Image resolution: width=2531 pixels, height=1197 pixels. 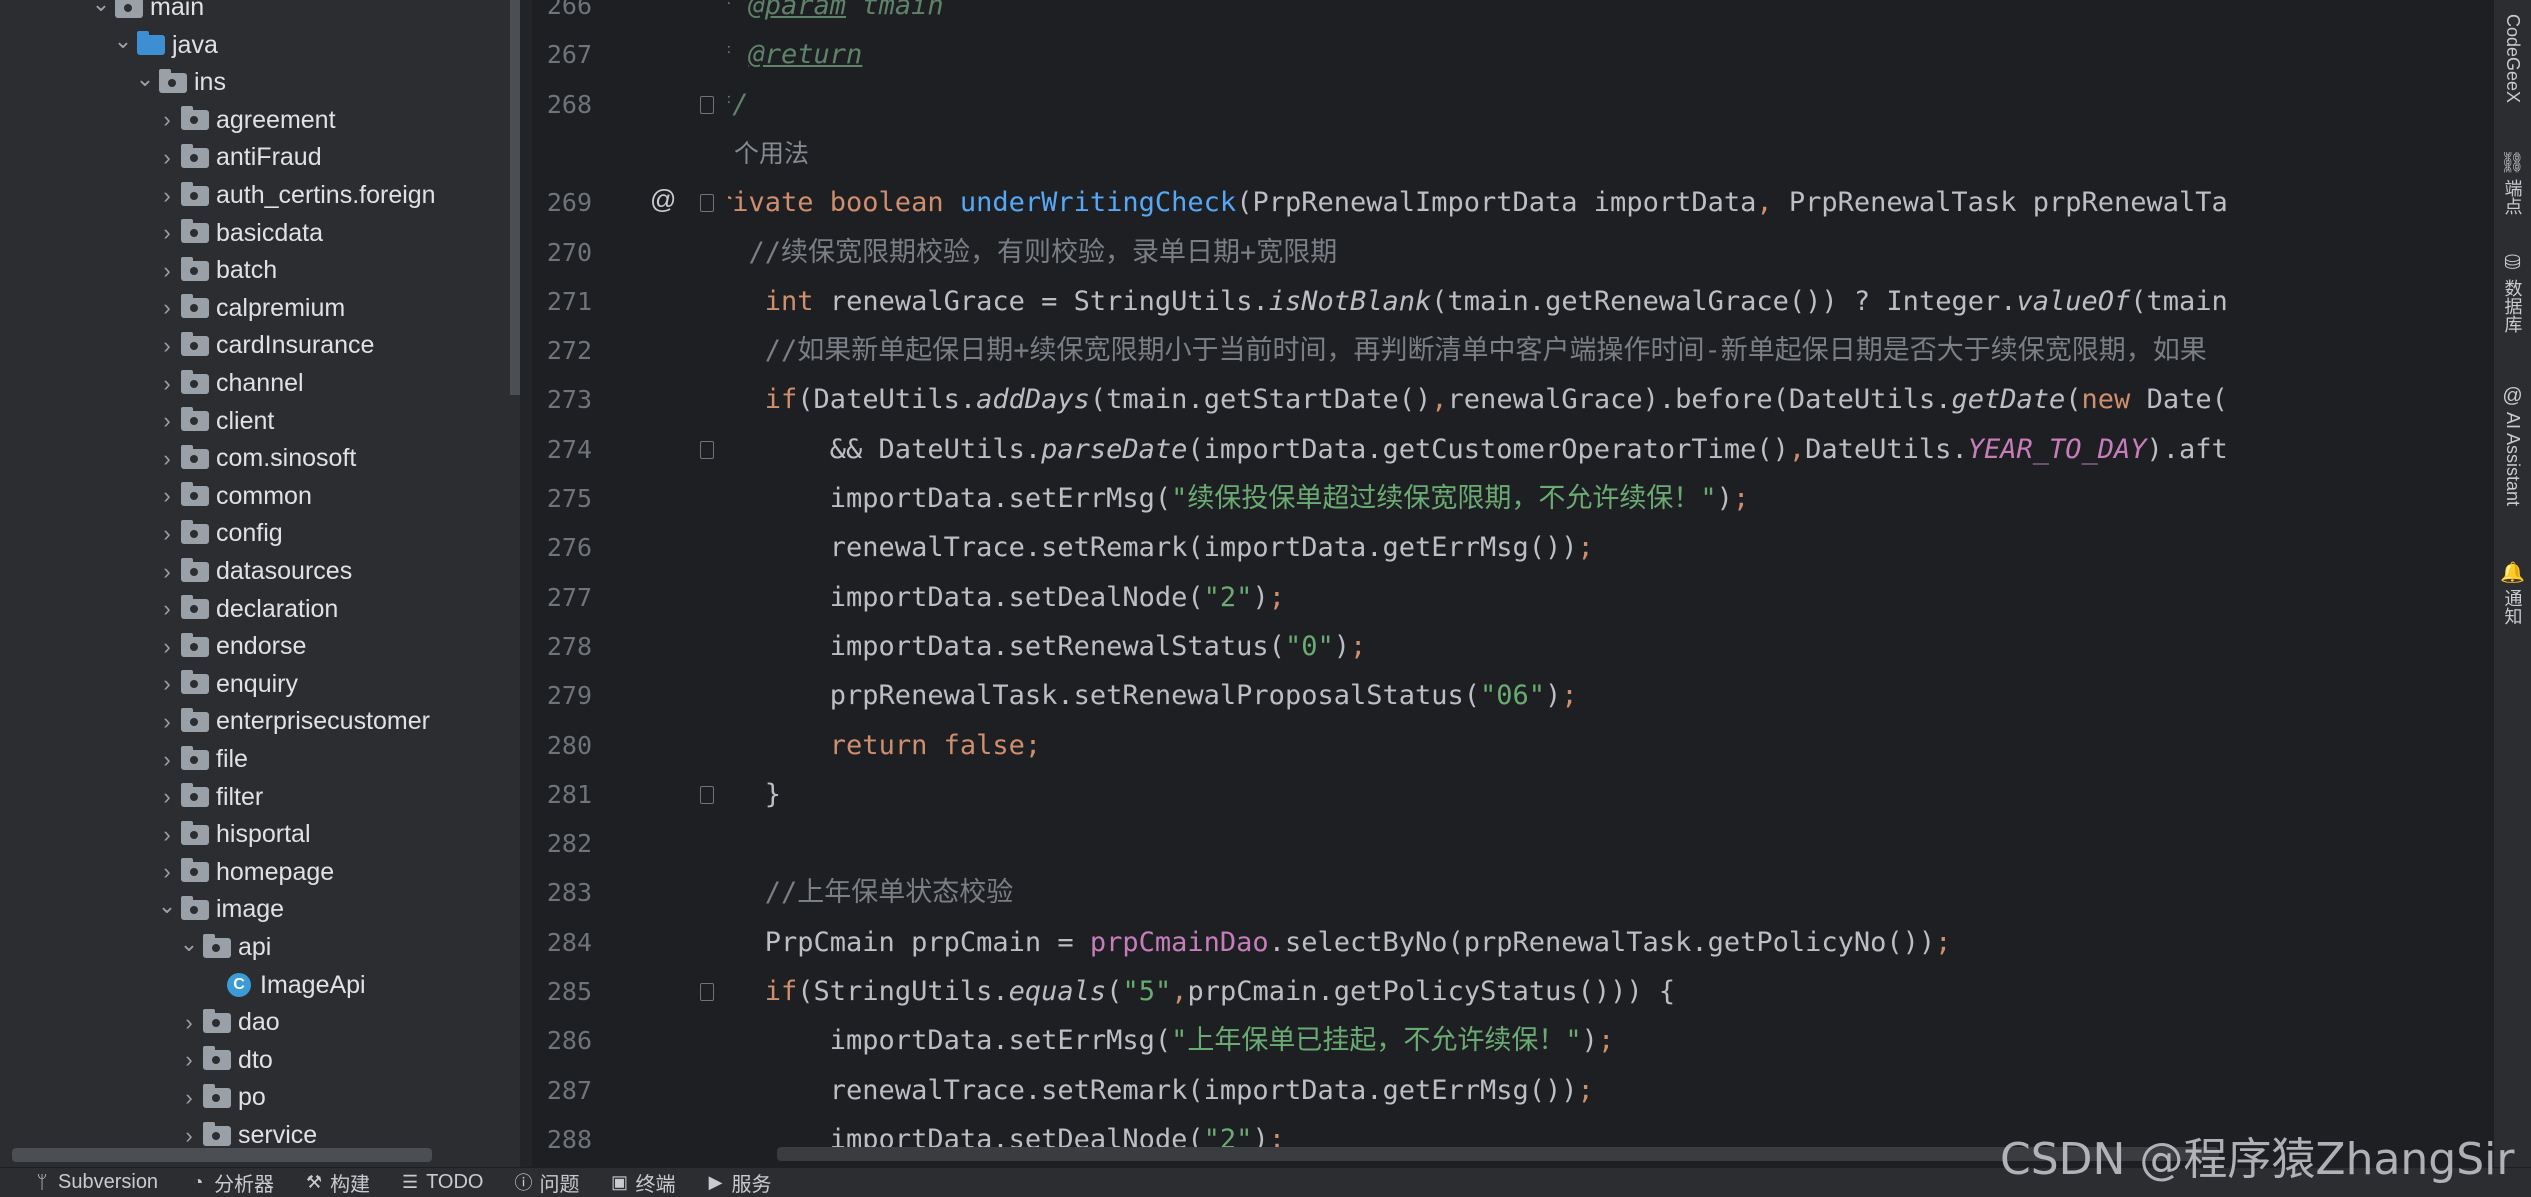 What do you see at coordinates (260, 383) in the screenshot?
I see `tree-item-channel: › channel` at bounding box center [260, 383].